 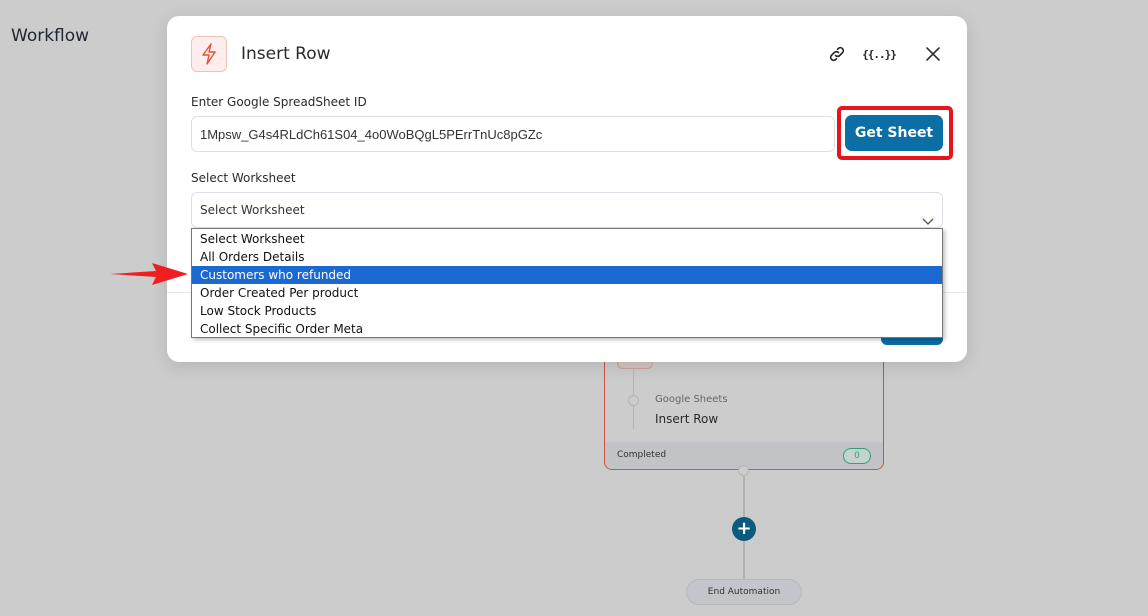 What do you see at coordinates (744, 592) in the screenshot?
I see `end-automation-node: End Automation` at bounding box center [744, 592].